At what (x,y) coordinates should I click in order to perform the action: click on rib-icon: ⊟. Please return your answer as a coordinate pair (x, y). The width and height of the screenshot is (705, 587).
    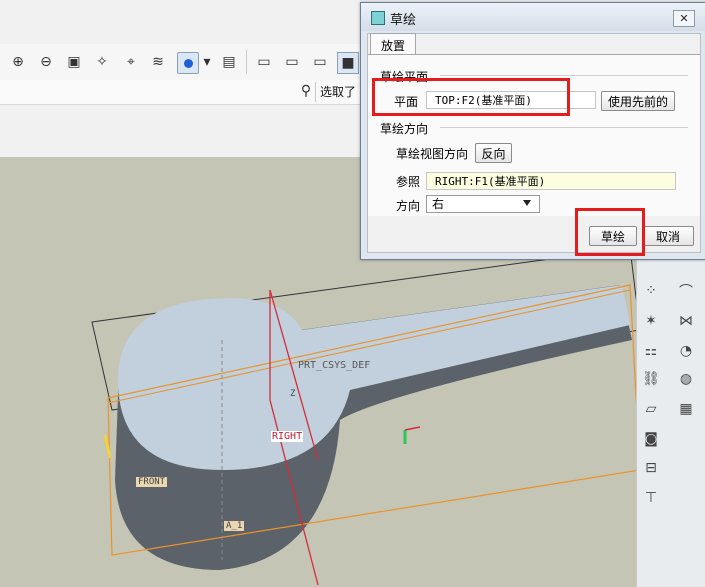
    Looking at the image, I should click on (651, 468).